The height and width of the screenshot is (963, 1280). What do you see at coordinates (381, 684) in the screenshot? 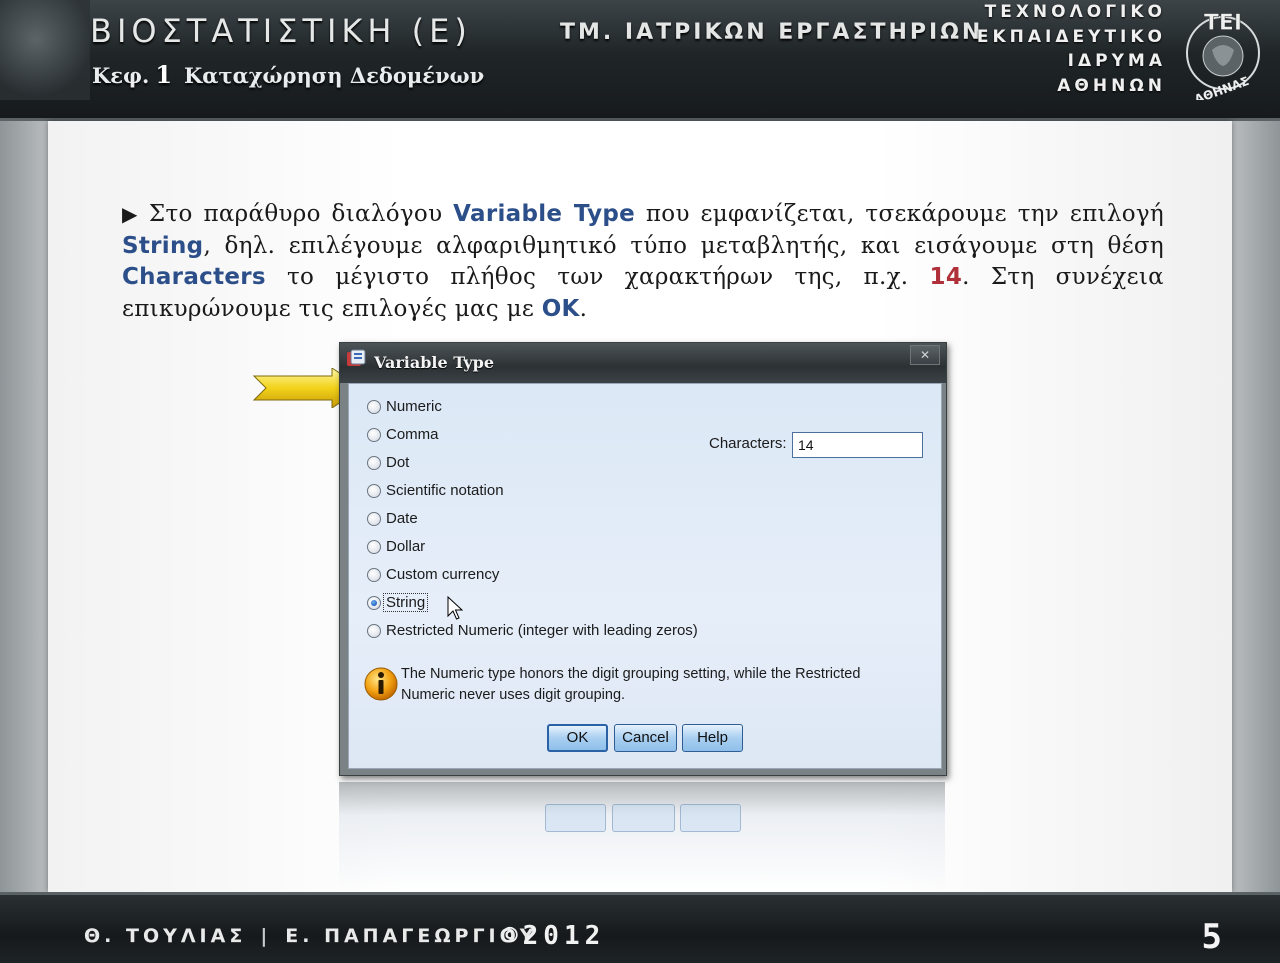
I see `info-icon` at bounding box center [381, 684].